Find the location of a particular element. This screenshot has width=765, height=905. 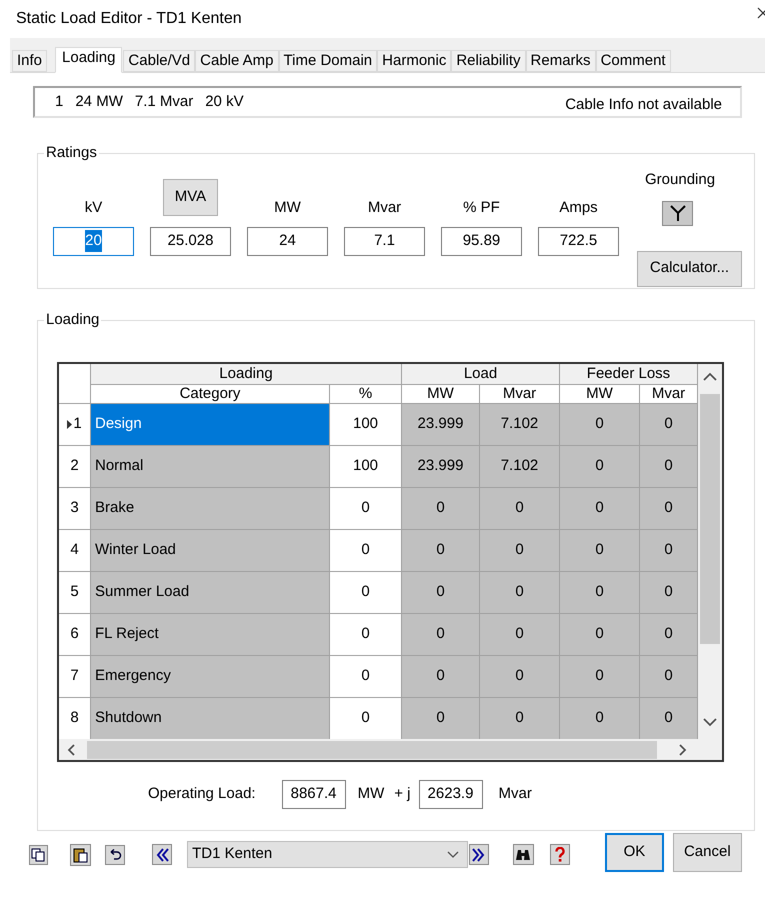

category-cell: Brake is located at coordinates (210, 508).